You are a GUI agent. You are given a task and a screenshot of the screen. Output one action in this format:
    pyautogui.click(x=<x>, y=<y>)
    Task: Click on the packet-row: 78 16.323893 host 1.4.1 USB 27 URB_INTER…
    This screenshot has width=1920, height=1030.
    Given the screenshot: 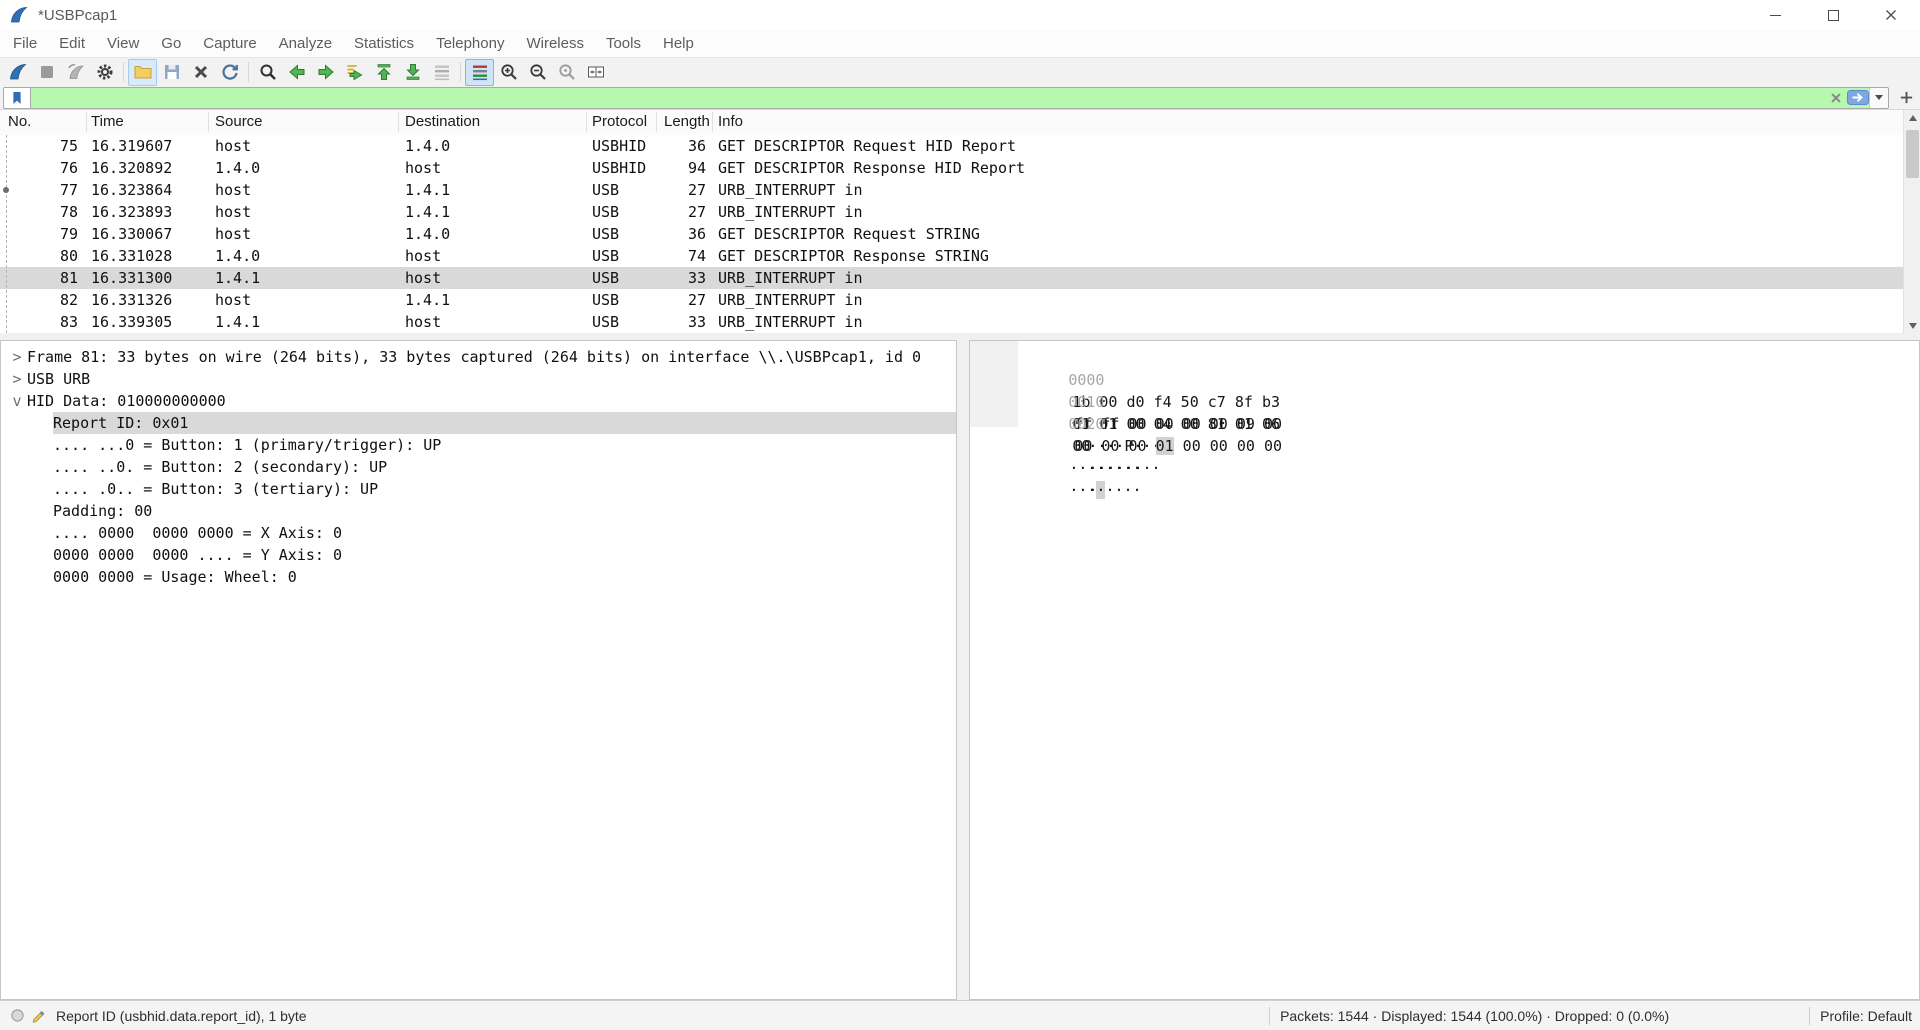 What is the action you would take?
    pyautogui.click(x=951, y=212)
    